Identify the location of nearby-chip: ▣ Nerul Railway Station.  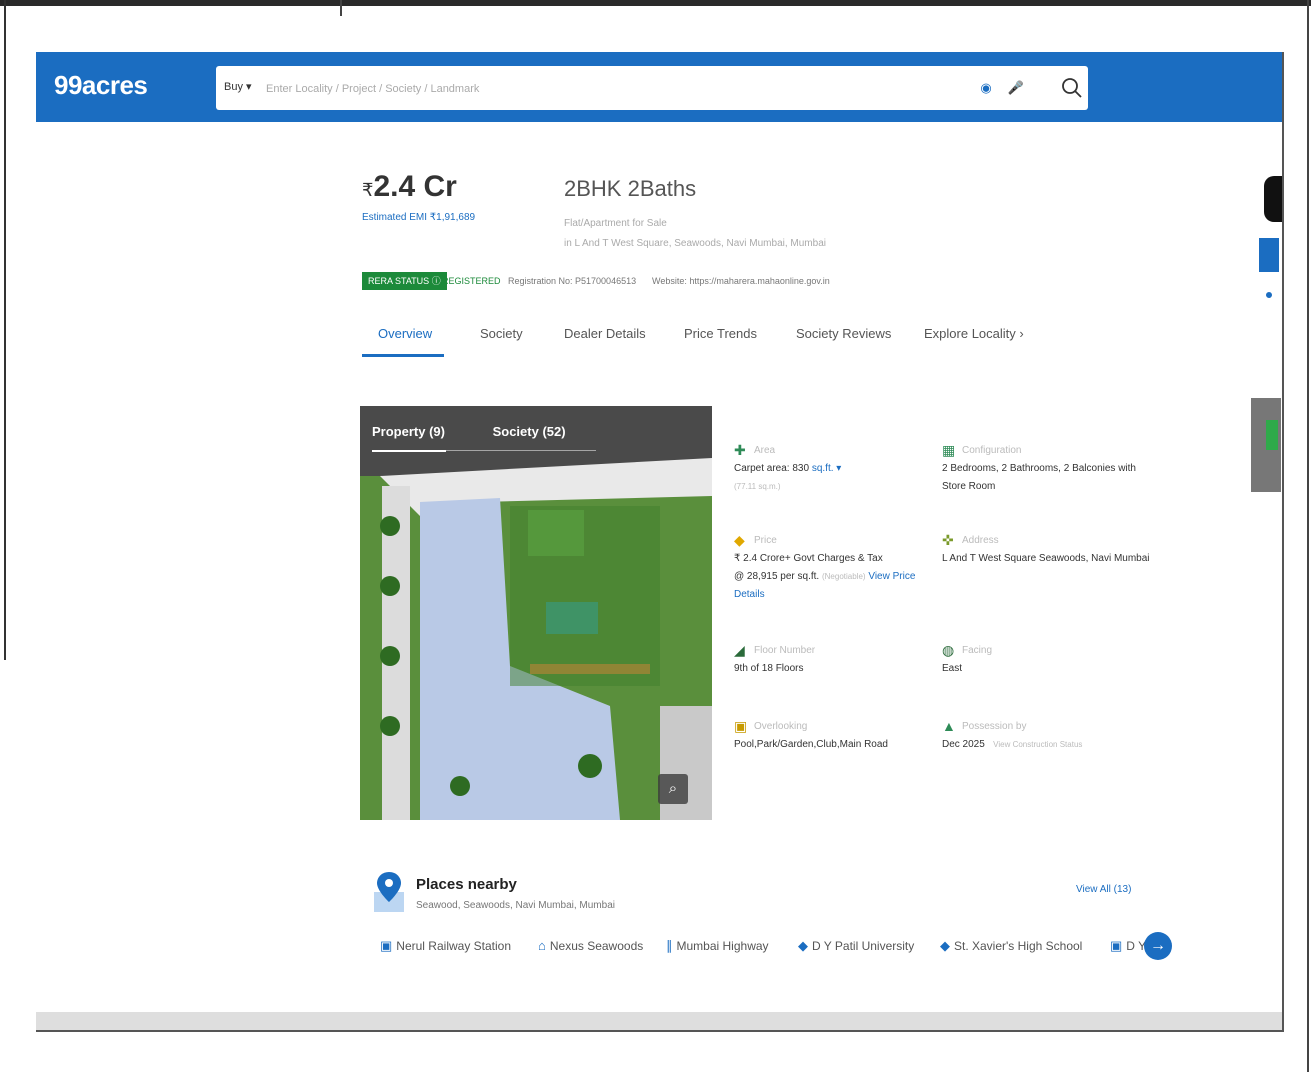
(445, 946).